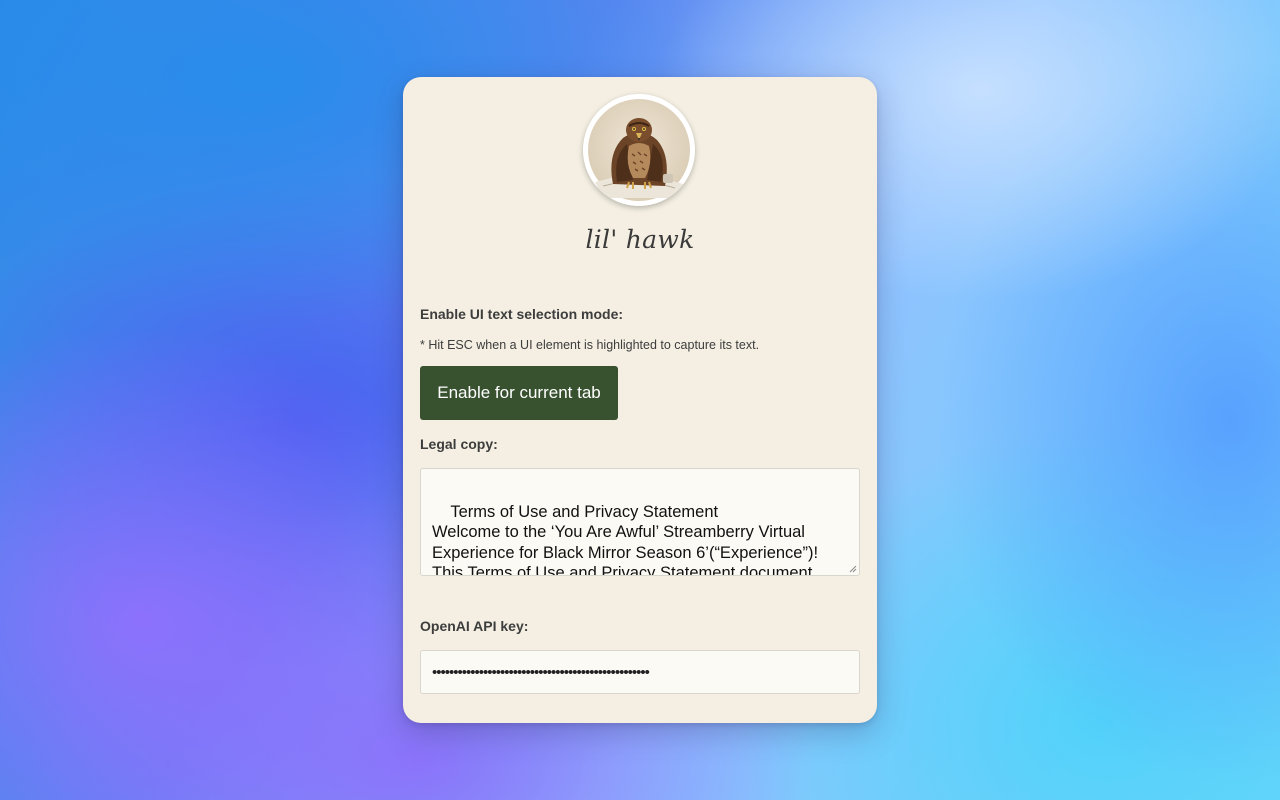  I want to click on api-key-heading: OpenAI API key:, so click(474, 626).